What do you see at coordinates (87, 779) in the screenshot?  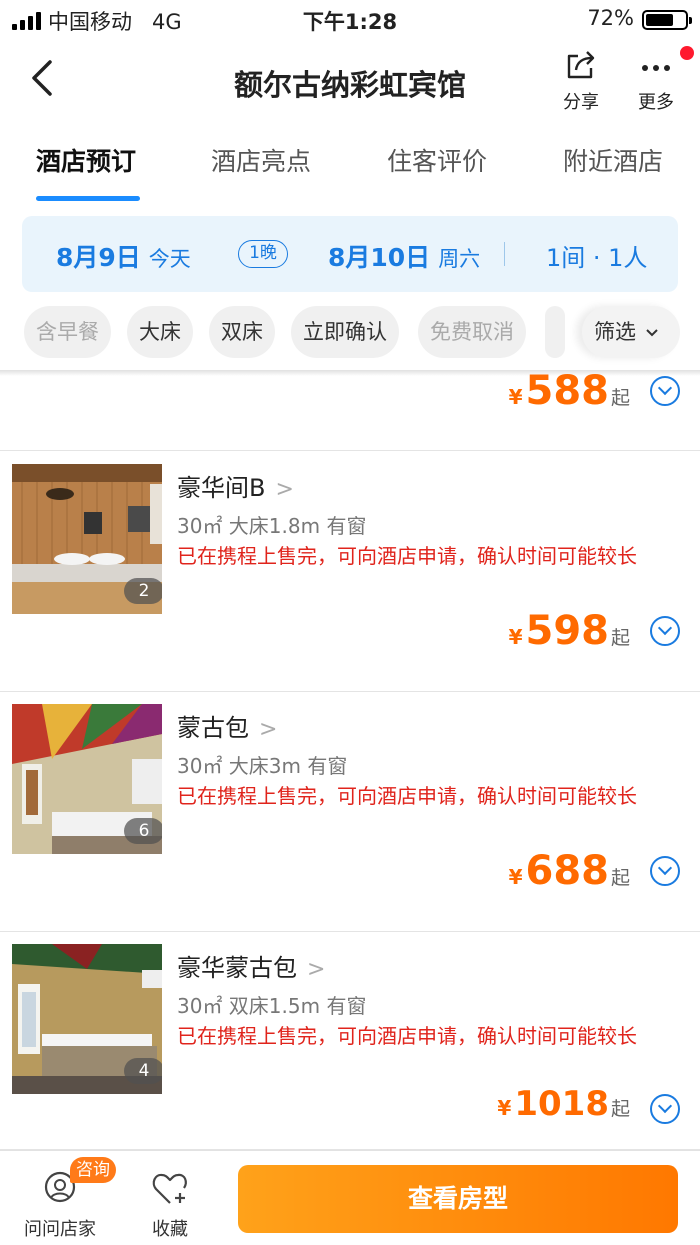 I see `room-photo: 6` at bounding box center [87, 779].